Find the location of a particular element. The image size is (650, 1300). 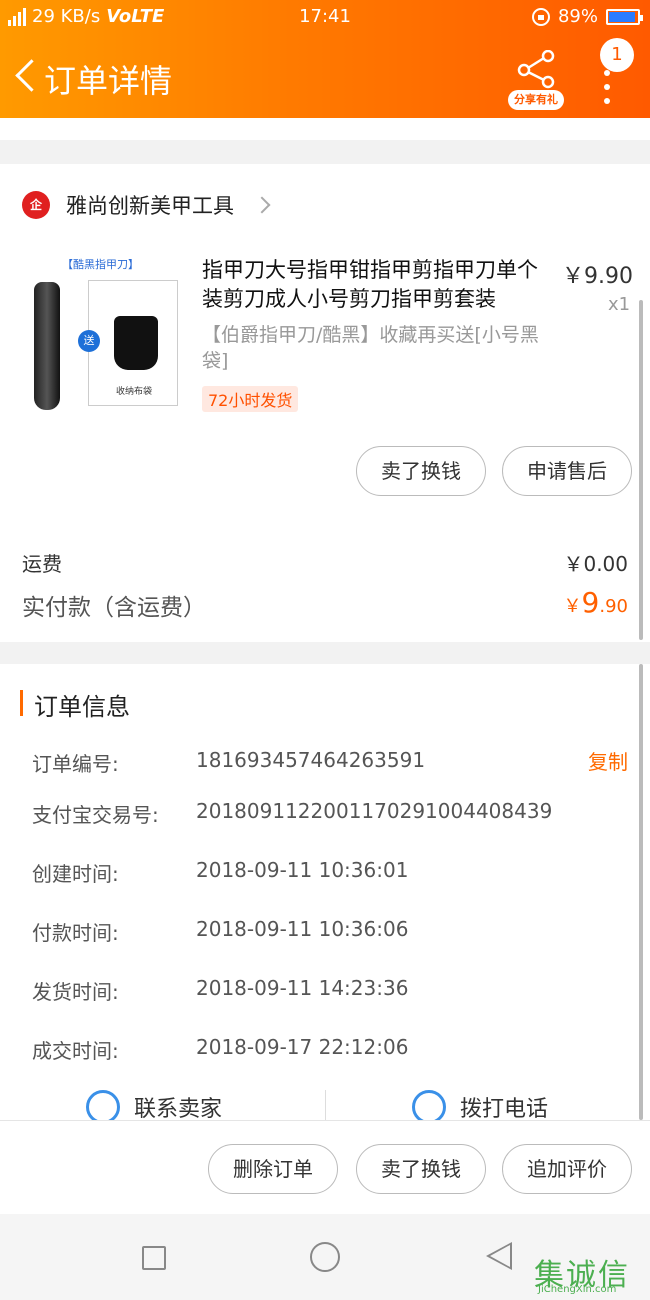

page-title: 订单详情 is located at coordinates (108, 81).